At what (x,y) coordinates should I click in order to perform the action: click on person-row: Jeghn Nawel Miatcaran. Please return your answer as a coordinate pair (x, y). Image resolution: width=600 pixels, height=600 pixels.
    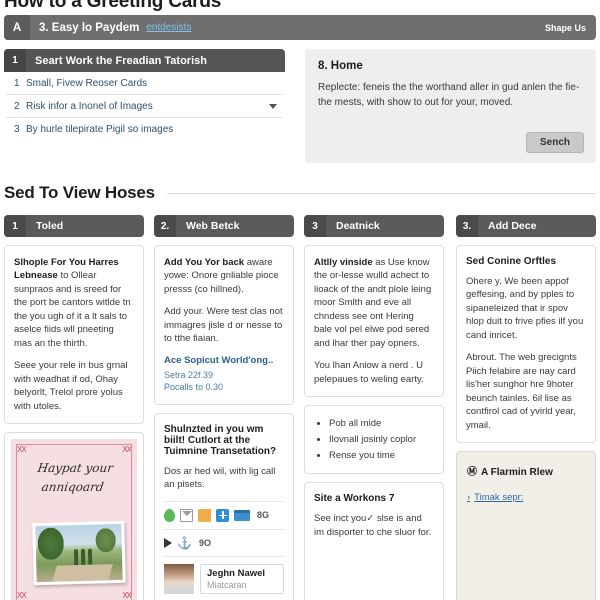
    Looking at the image, I should click on (224, 574).